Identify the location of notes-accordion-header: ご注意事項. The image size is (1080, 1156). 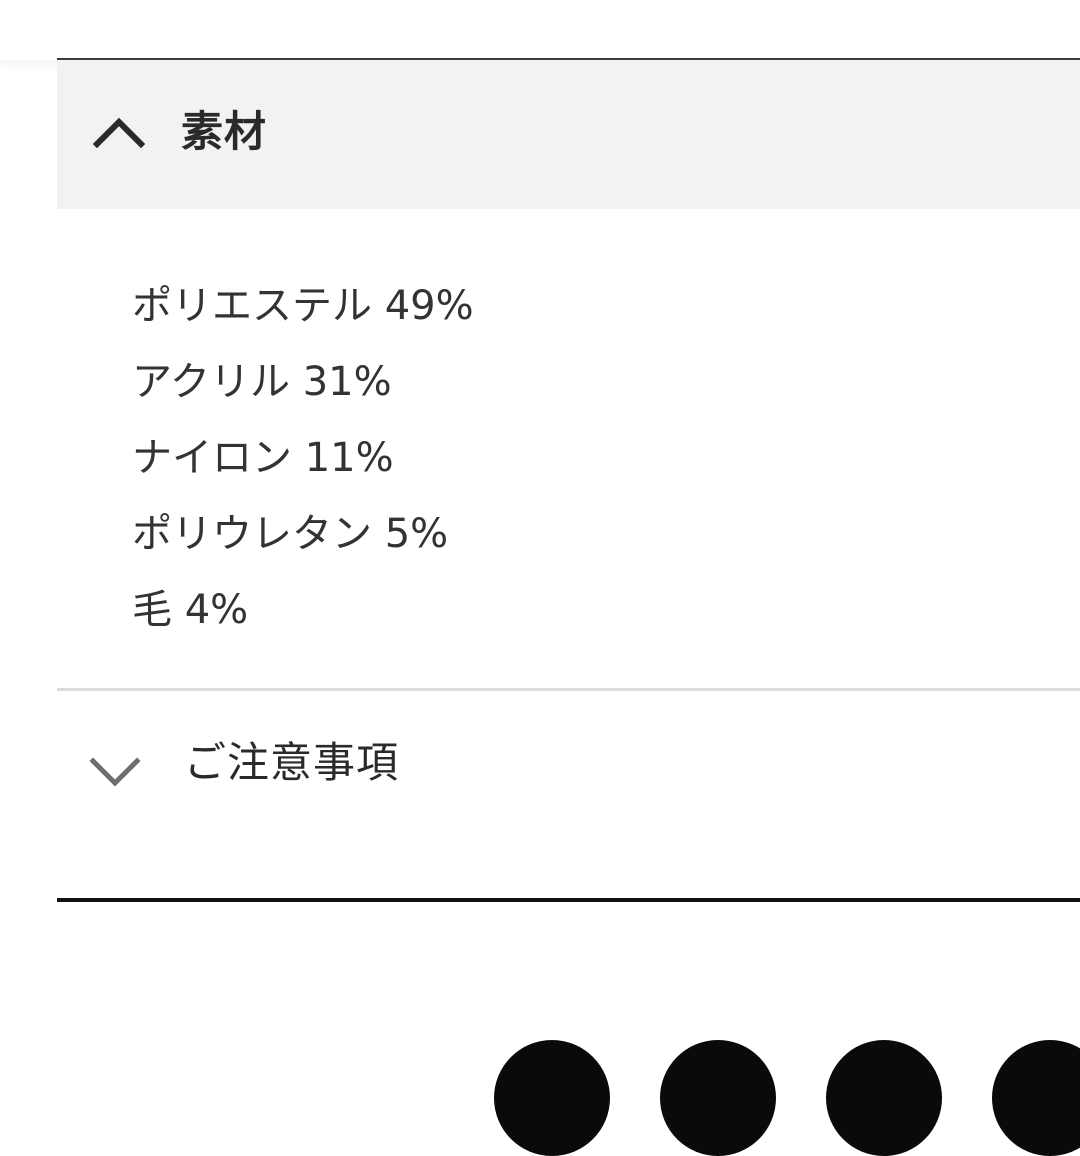
(568, 766).